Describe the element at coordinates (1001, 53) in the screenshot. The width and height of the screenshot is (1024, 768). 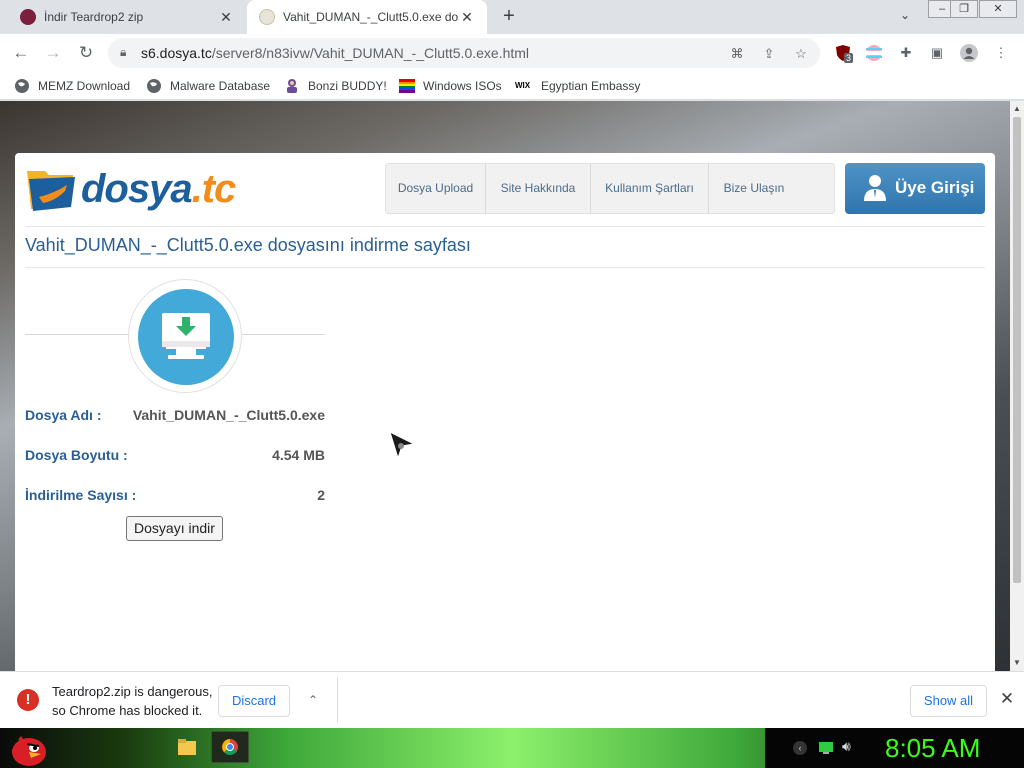
I see `kebab-menu-icon: ⋮` at that location.